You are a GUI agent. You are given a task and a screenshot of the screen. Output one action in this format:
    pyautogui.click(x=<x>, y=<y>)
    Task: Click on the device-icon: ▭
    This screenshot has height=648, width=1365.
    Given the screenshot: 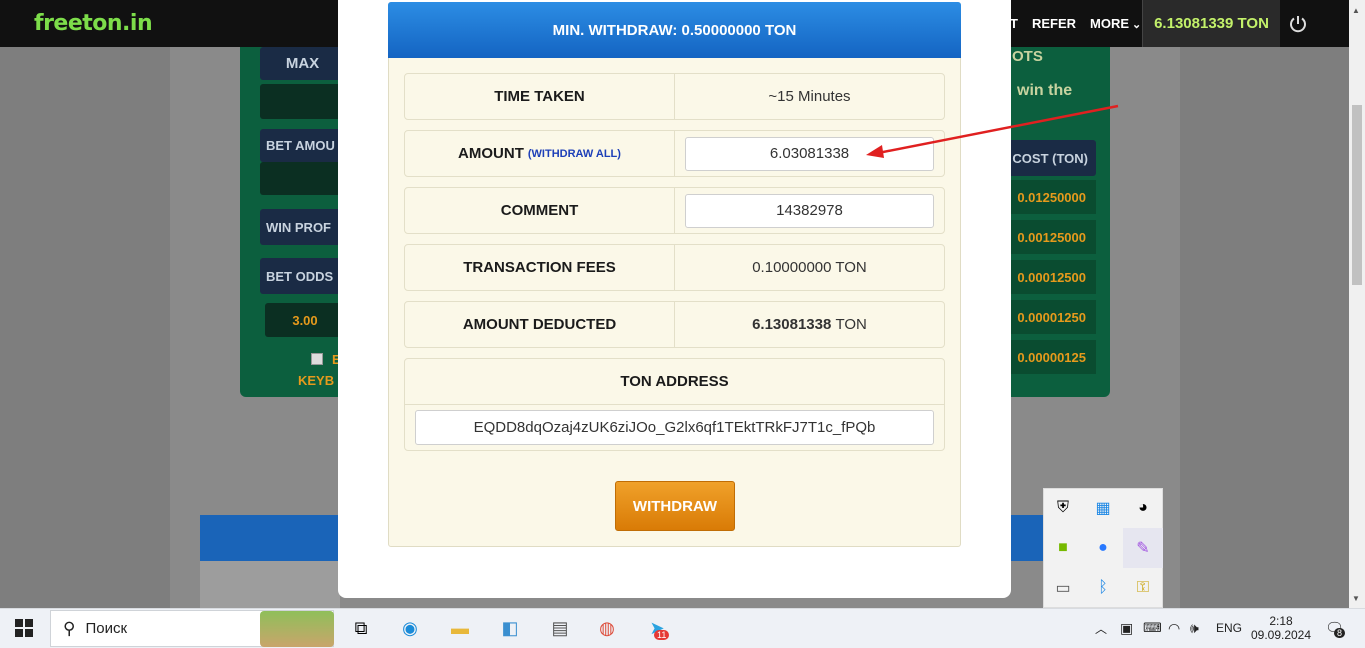 What is the action you would take?
    pyautogui.click(x=1063, y=588)
    